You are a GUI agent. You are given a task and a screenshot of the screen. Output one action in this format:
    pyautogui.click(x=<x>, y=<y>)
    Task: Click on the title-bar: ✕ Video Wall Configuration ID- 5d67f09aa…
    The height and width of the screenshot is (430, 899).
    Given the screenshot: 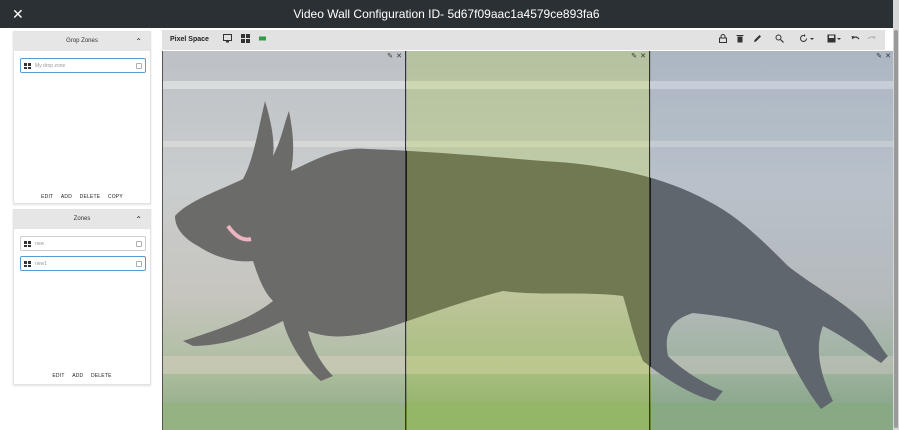 What is the action you would take?
    pyautogui.click(x=446, y=14)
    